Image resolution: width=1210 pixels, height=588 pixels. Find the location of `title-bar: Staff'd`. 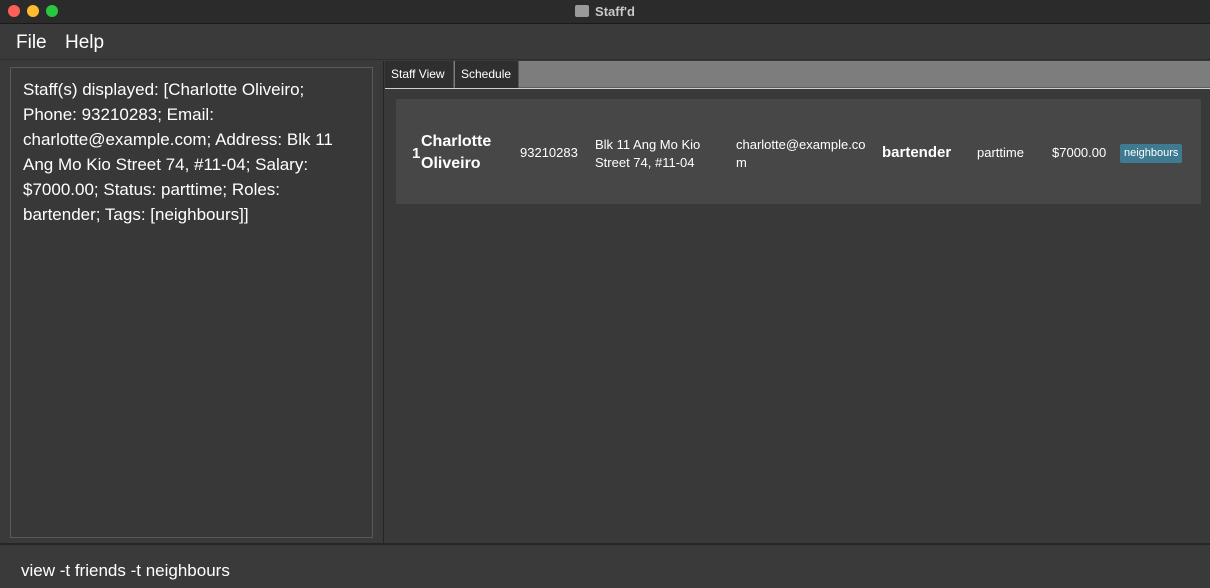

title-bar: Staff'd is located at coordinates (605, 12).